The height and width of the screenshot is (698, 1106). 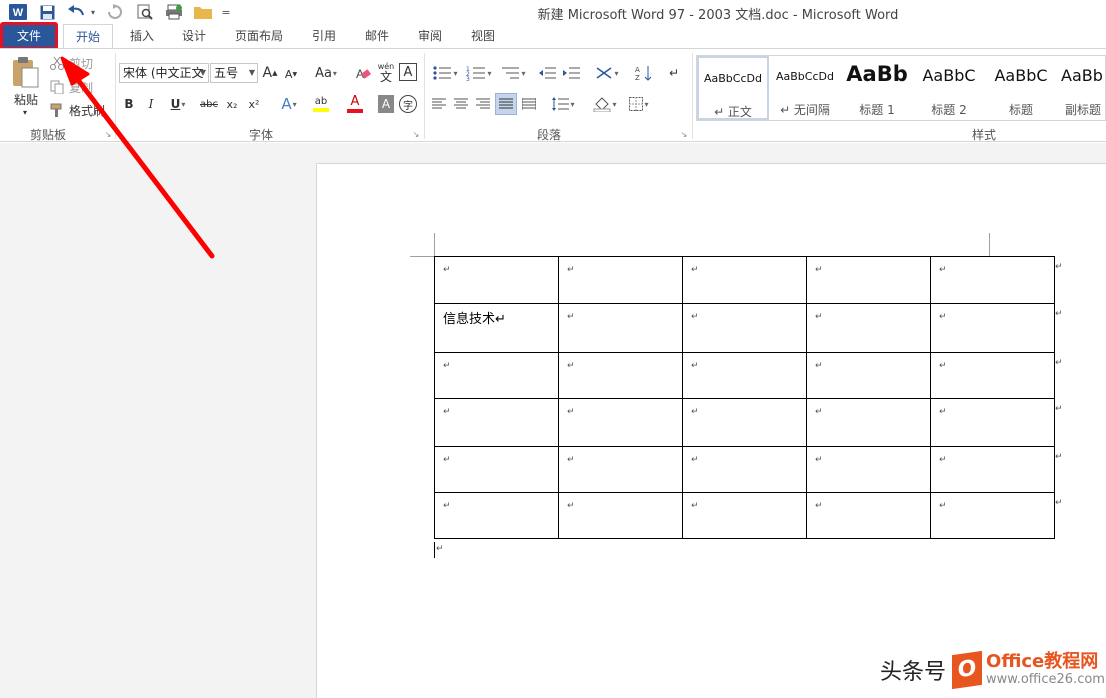 What do you see at coordinates (639, 104) in the screenshot?
I see `borders-button: ▾` at bounding box center [639, 104].